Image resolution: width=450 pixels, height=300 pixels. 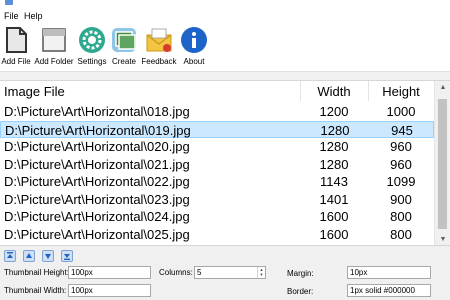 What do you see at coordinates (334, 91) in the screenshot?
I see `column-header-width: Width` at bounding box center [334, 91].